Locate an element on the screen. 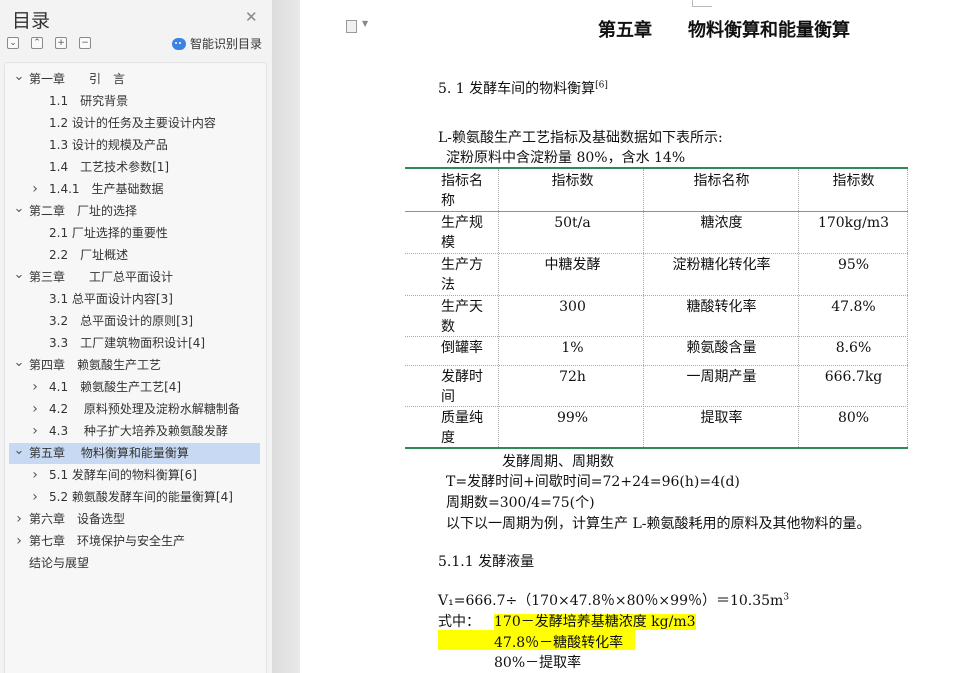  close-icon: ✕ is located at coordinates (251, 17).